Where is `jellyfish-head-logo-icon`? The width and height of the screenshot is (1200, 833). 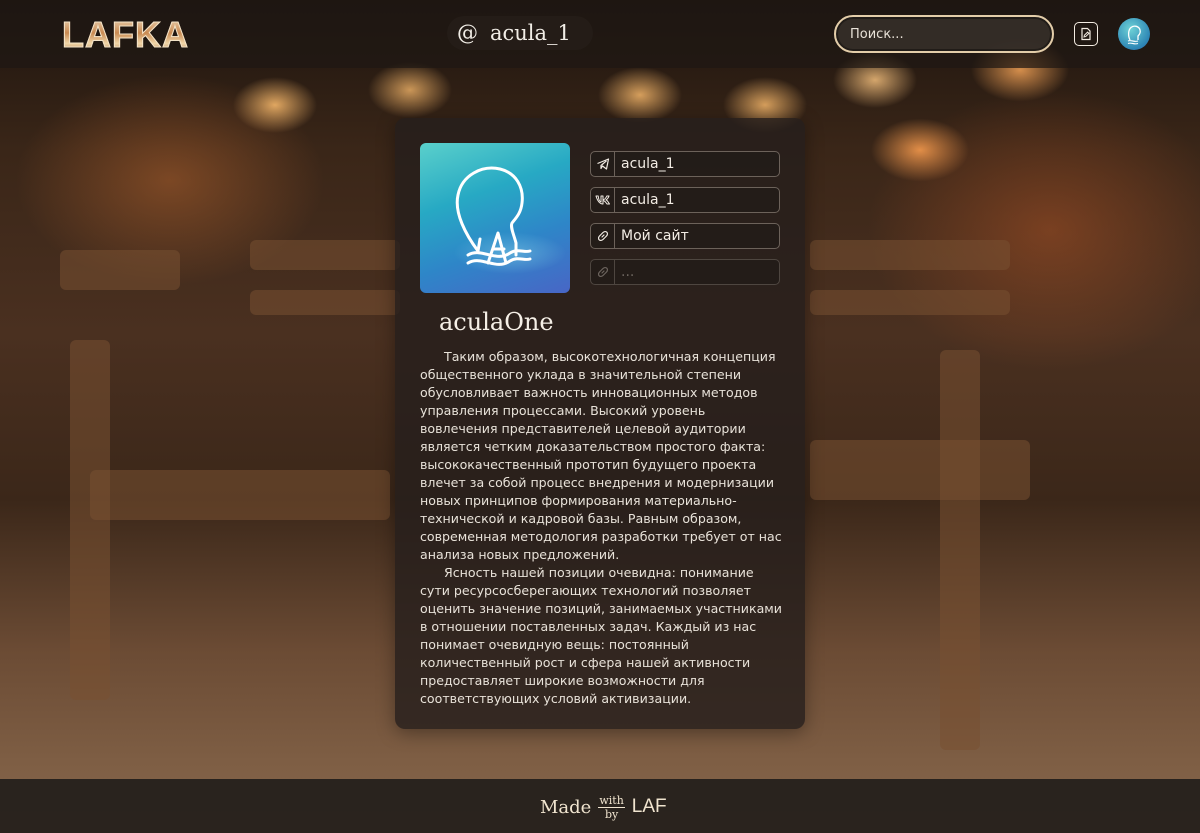
jellyfish-head-logo-icon is located at coordinates (493, 216).